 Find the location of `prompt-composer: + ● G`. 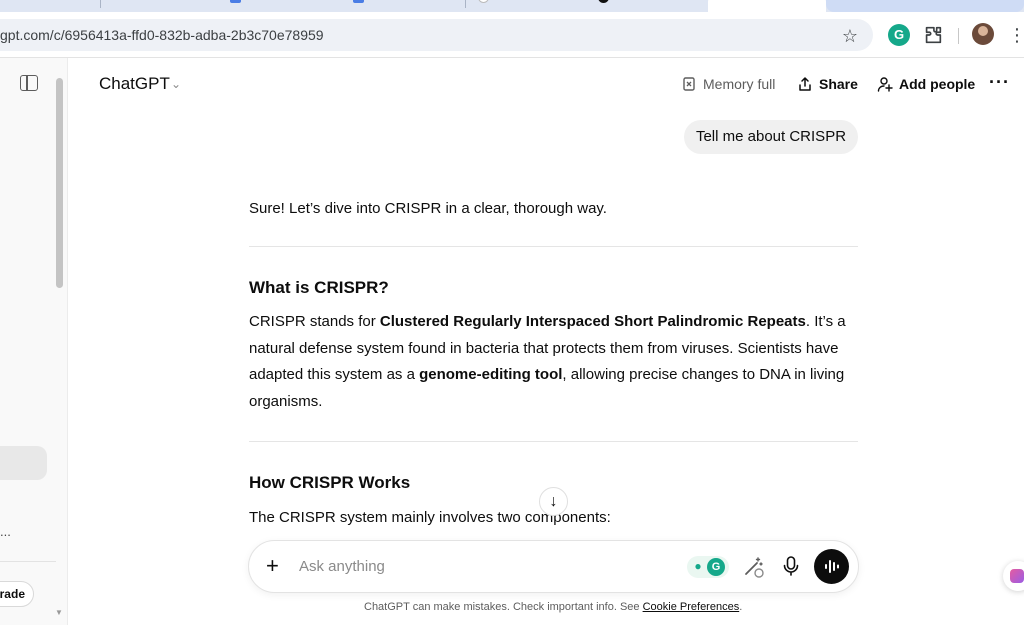

prompt-composer: + ● G is located at coordinates (553, 566).